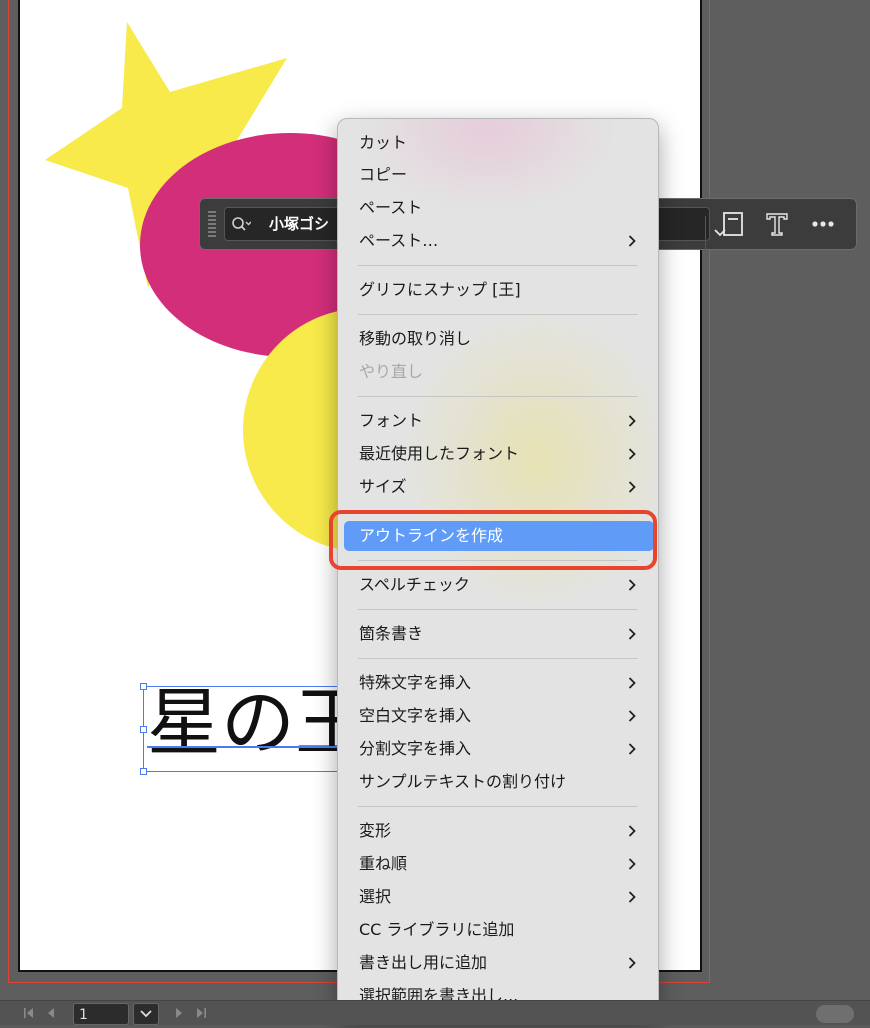 This screenshot has width=870, height=1028. I want to click on type-button, so click(777, 224).